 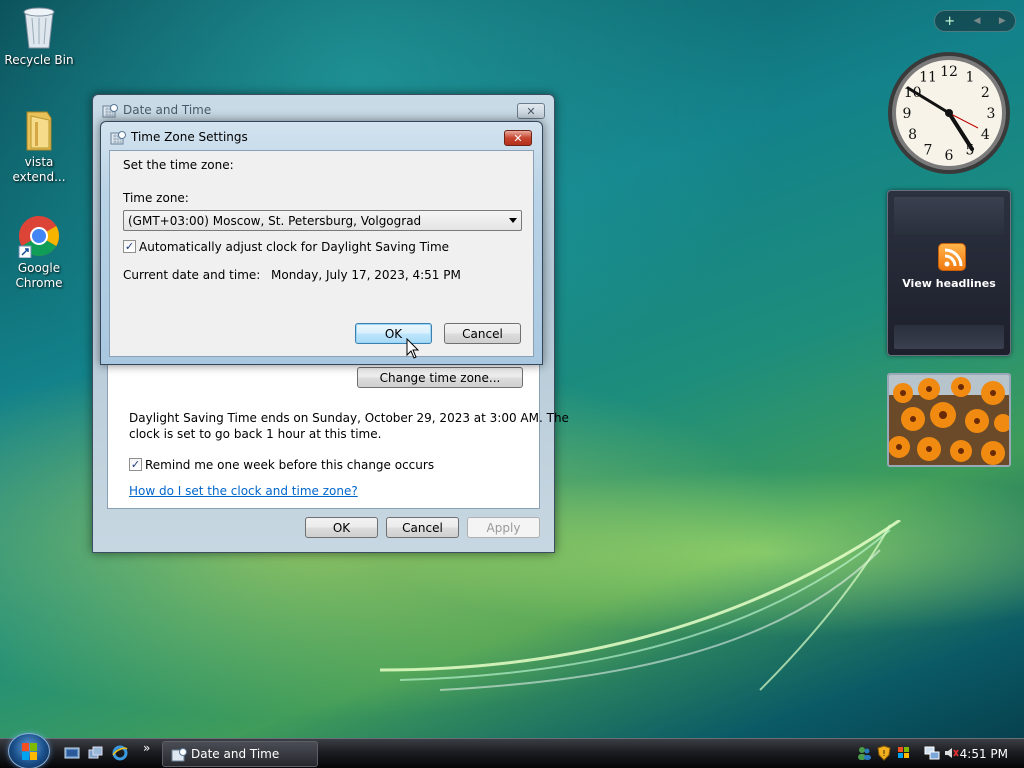 I want to click on add-gadget-button: +, so click(x=949, y=21).